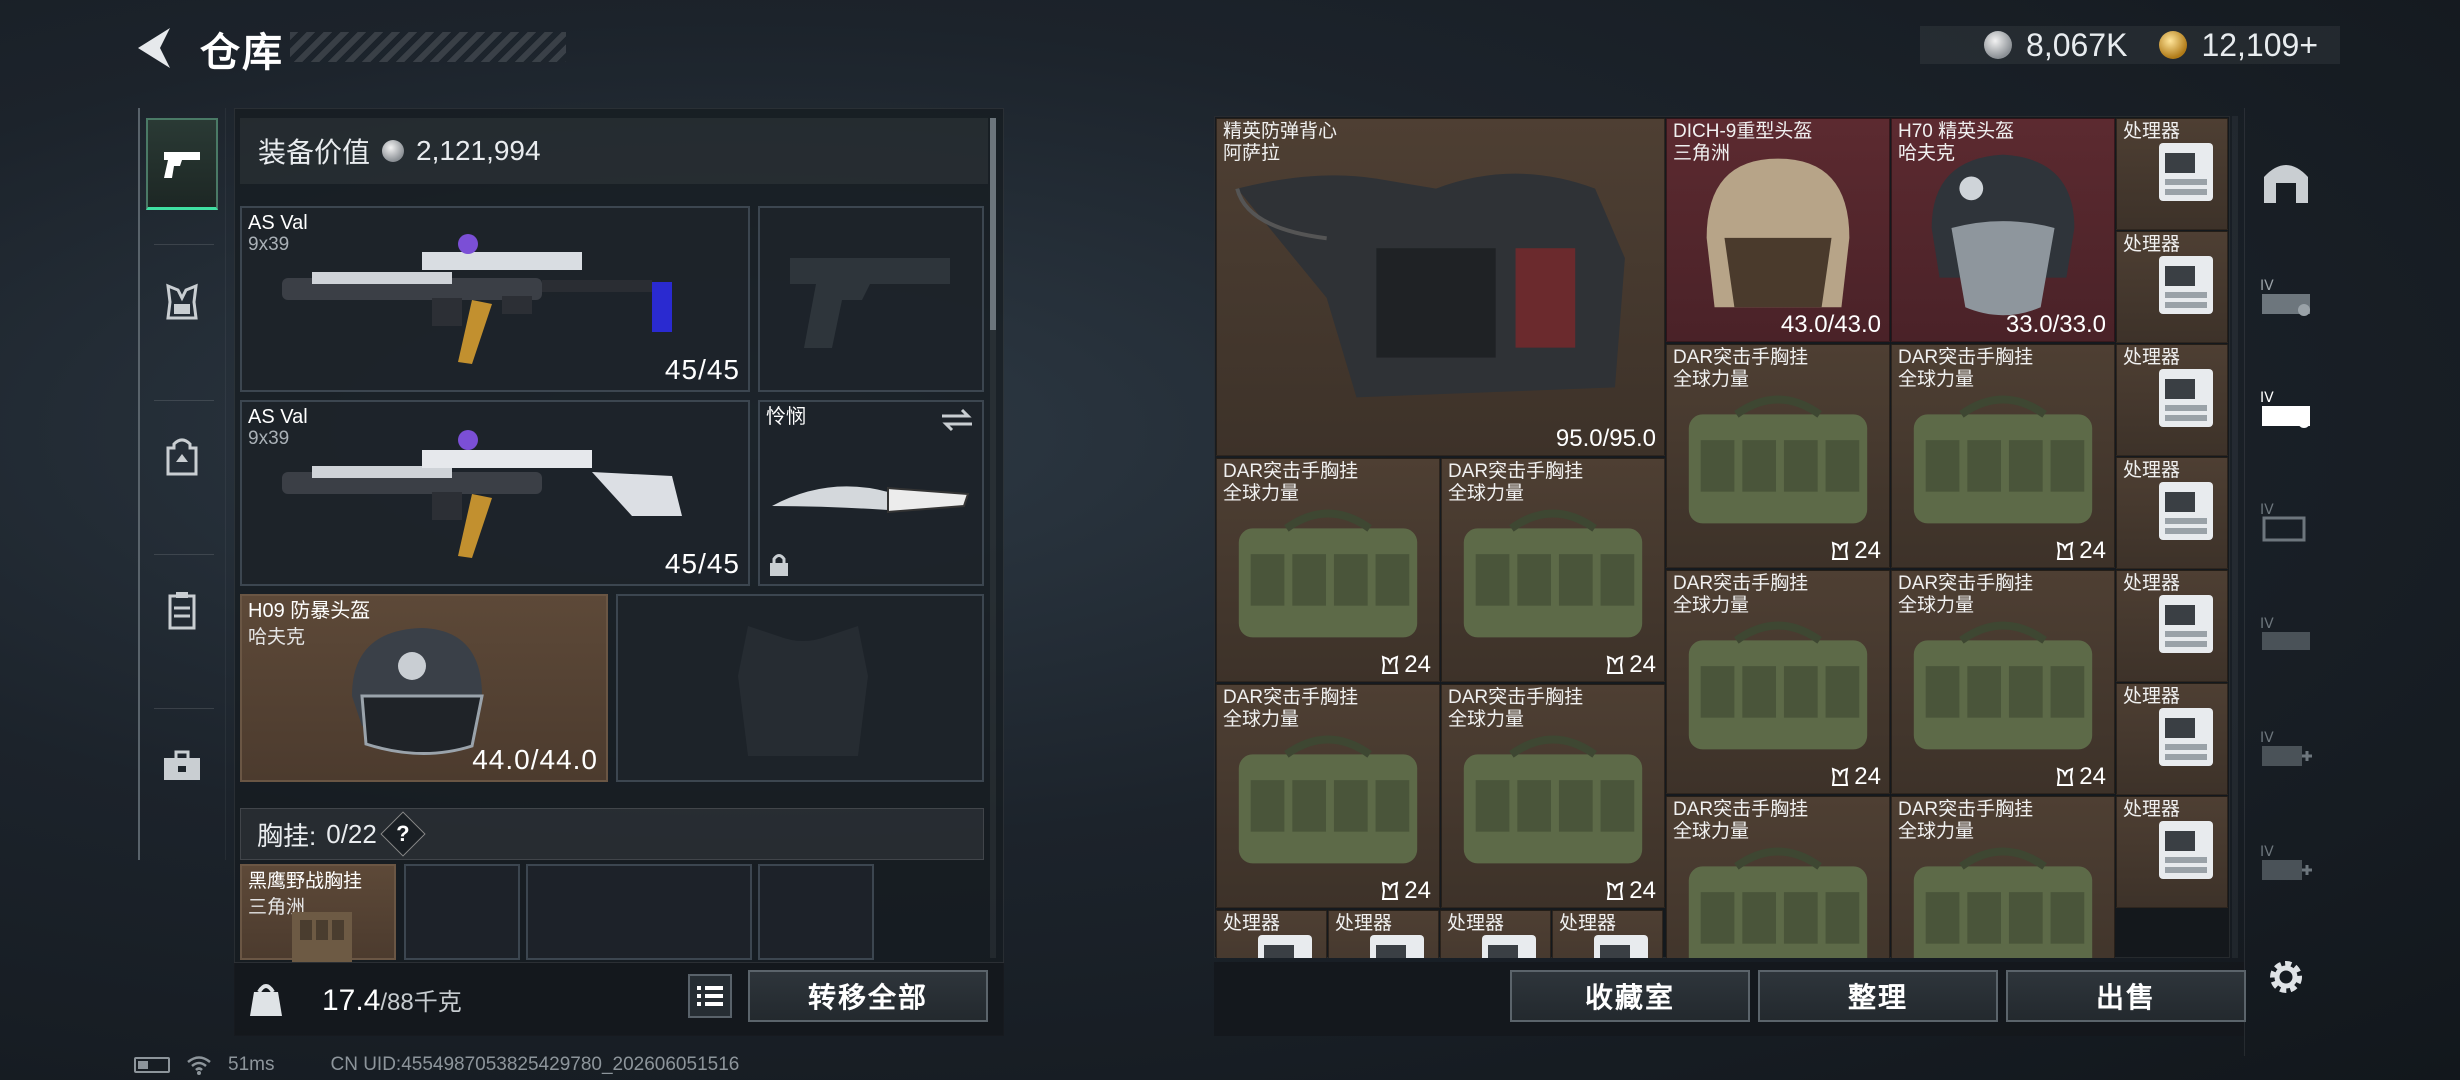 This screenshot has height=1080, width=2460. What do you see at coordinates (702, 369) in the screenshot?
I see `ammo-count: 45/45` at bounding box center [702, 369].